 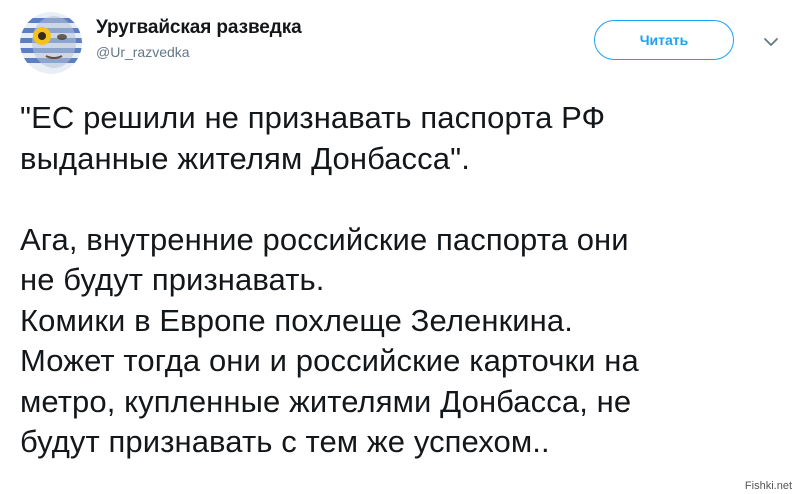 I want to click on watermark: Fishki.net, so click(x=768, y=486).